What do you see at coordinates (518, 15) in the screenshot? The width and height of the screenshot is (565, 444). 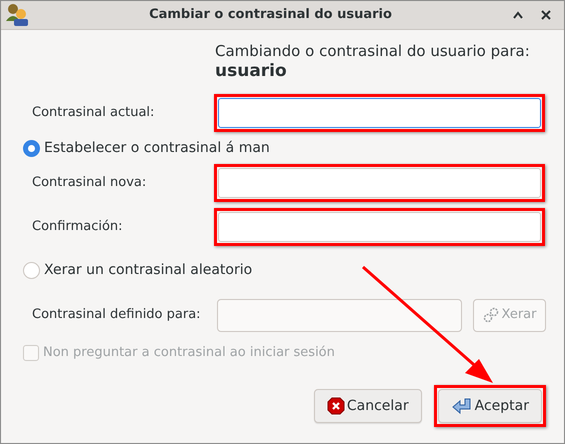 I see `maximize-icon` at bounding box center [518, 15].